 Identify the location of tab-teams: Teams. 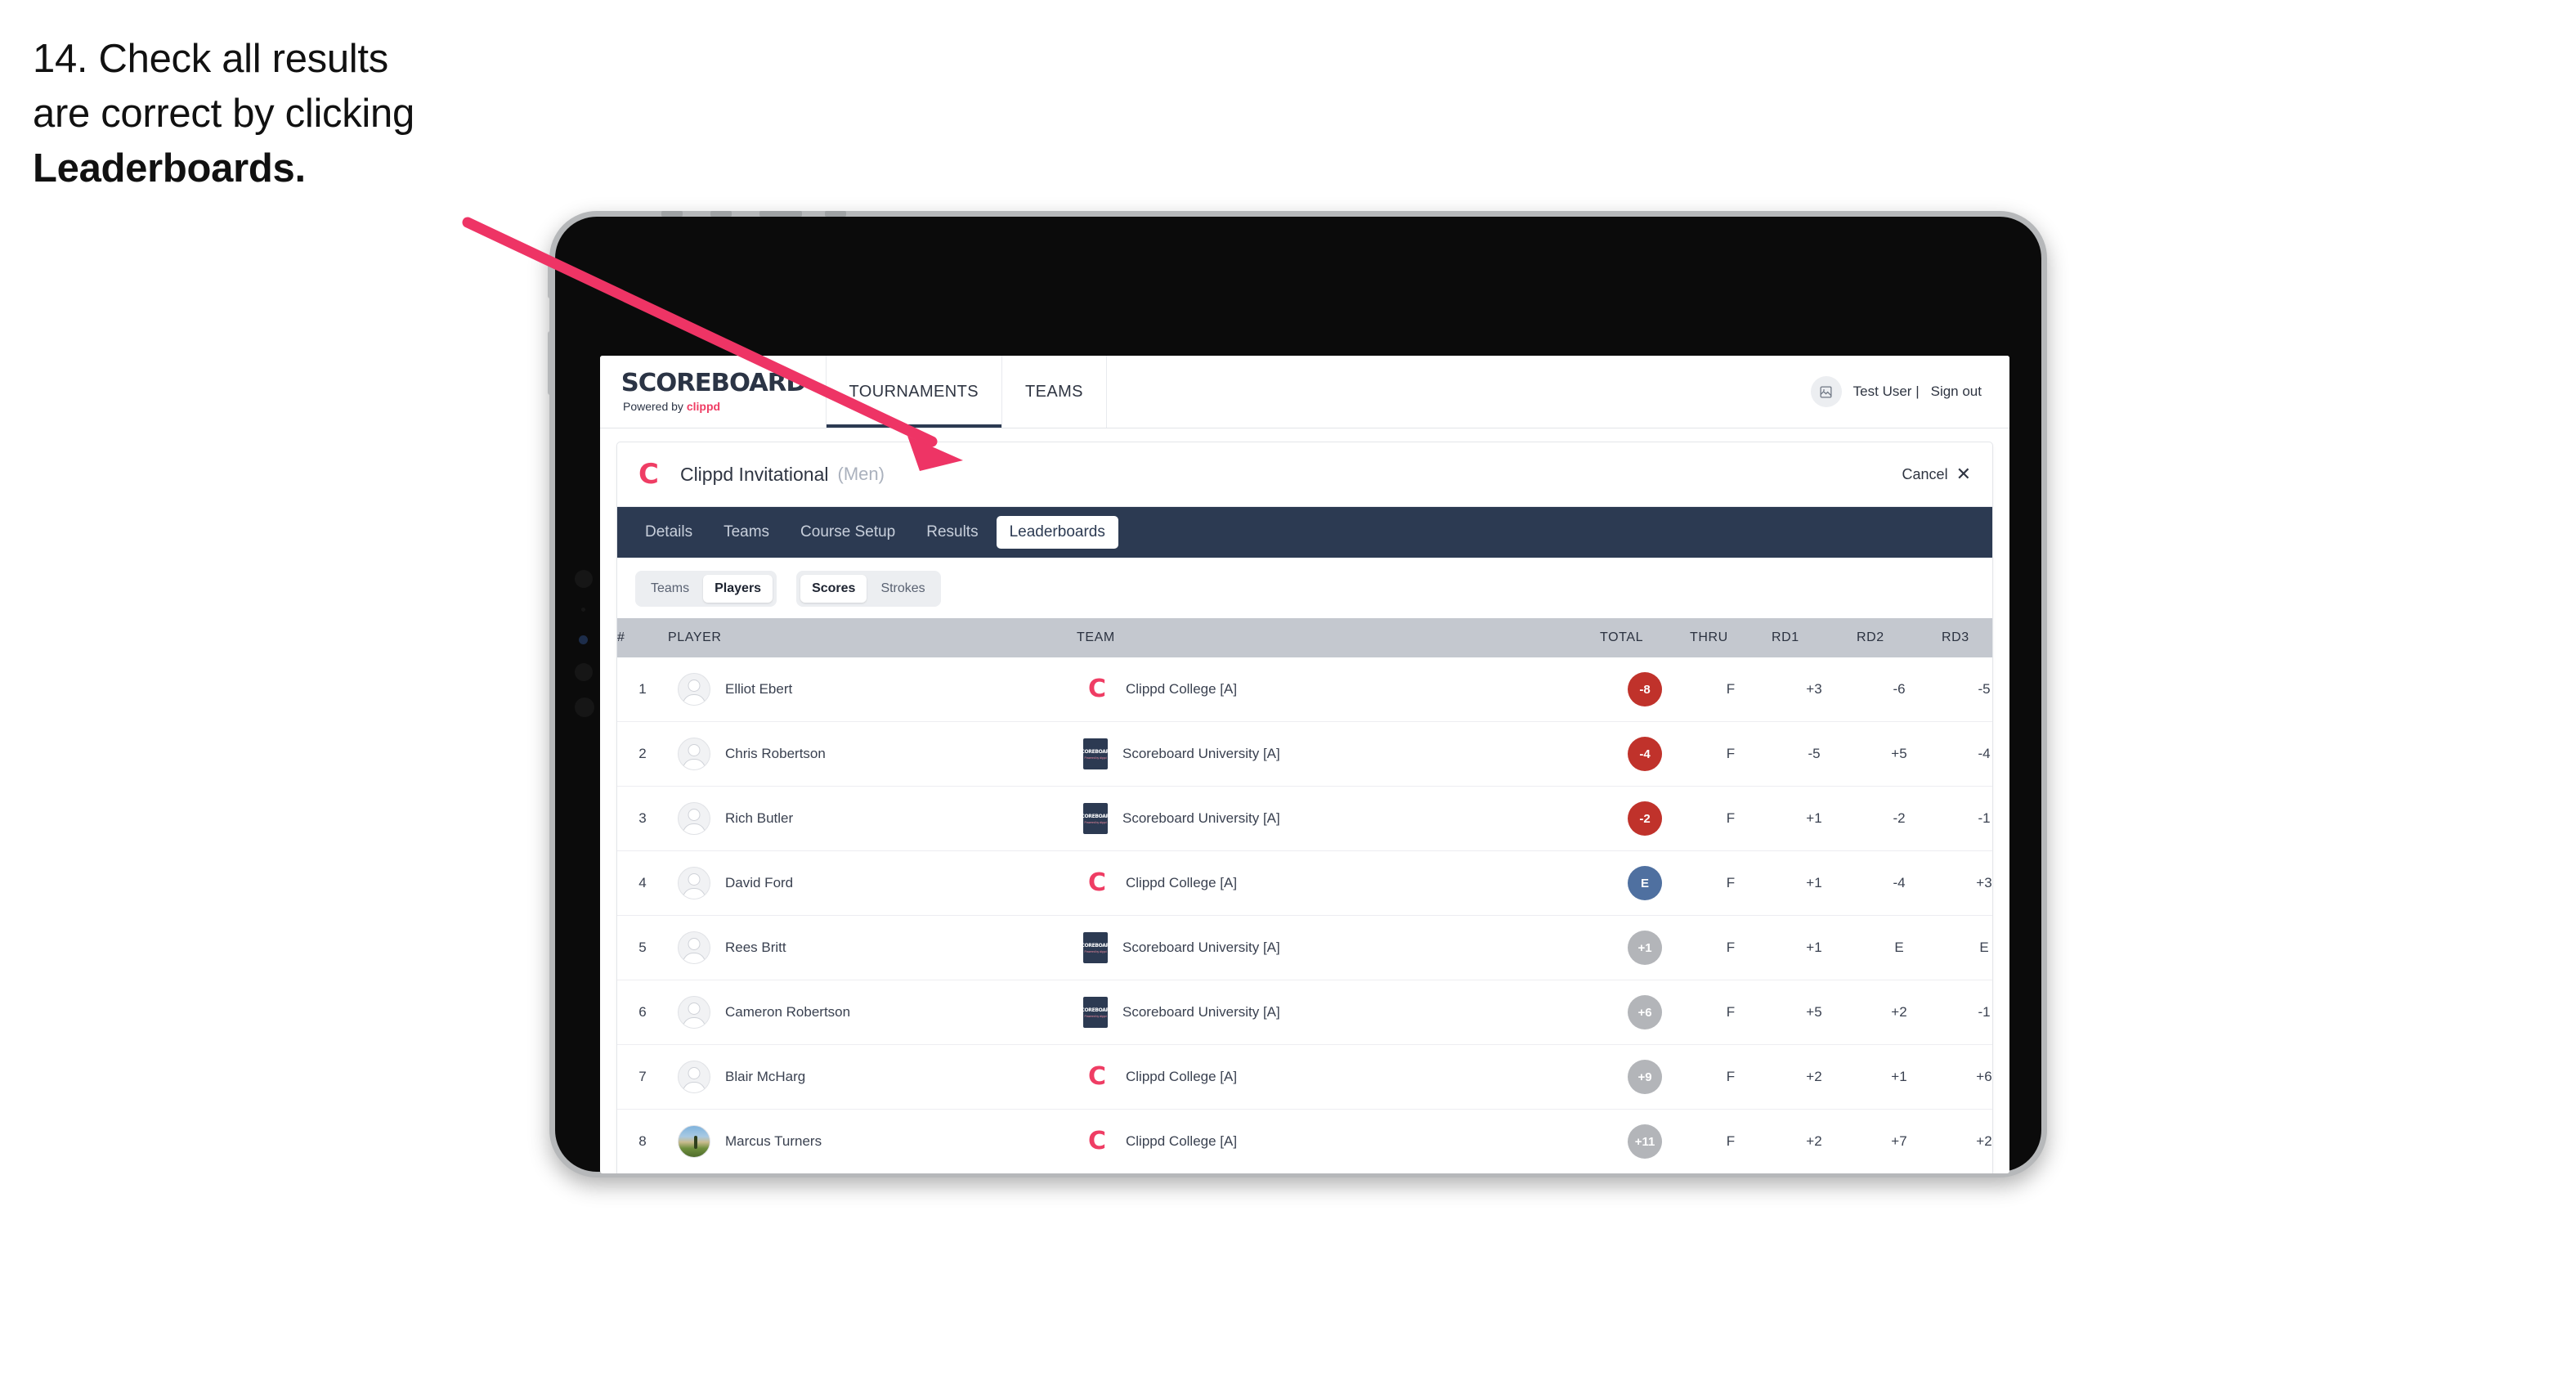
(746, 532).